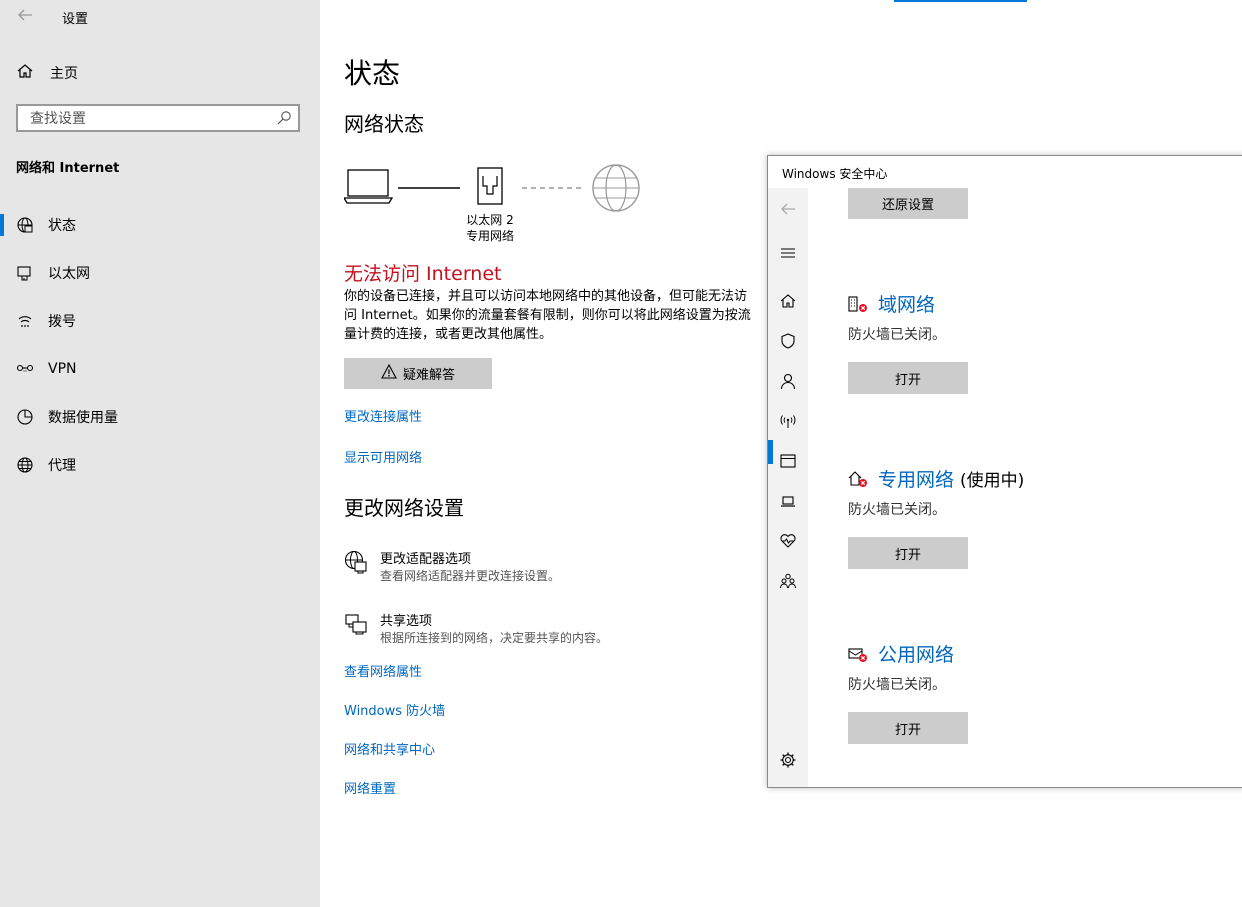  Describe the element at coordinates (25, 369) in the screenshot. I see `vpn-icon` at that location.